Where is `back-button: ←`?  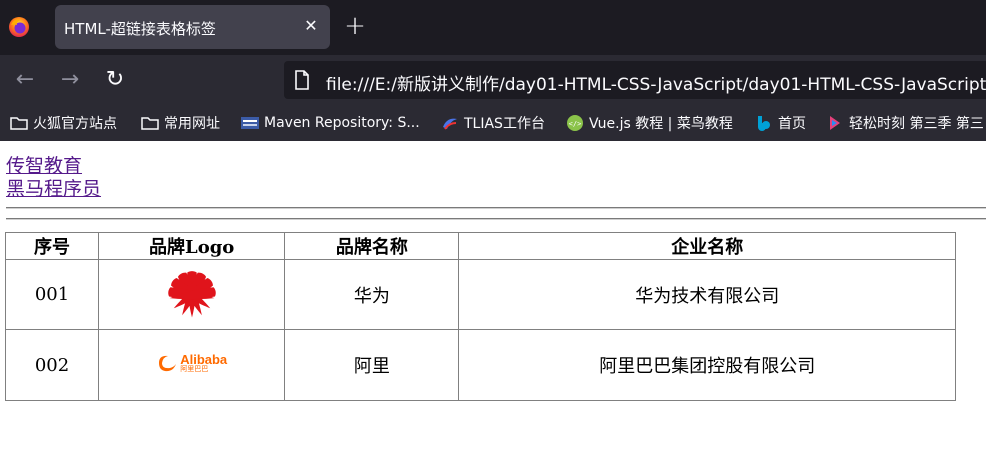 back-button: ← is located at coordinates (25, 80).